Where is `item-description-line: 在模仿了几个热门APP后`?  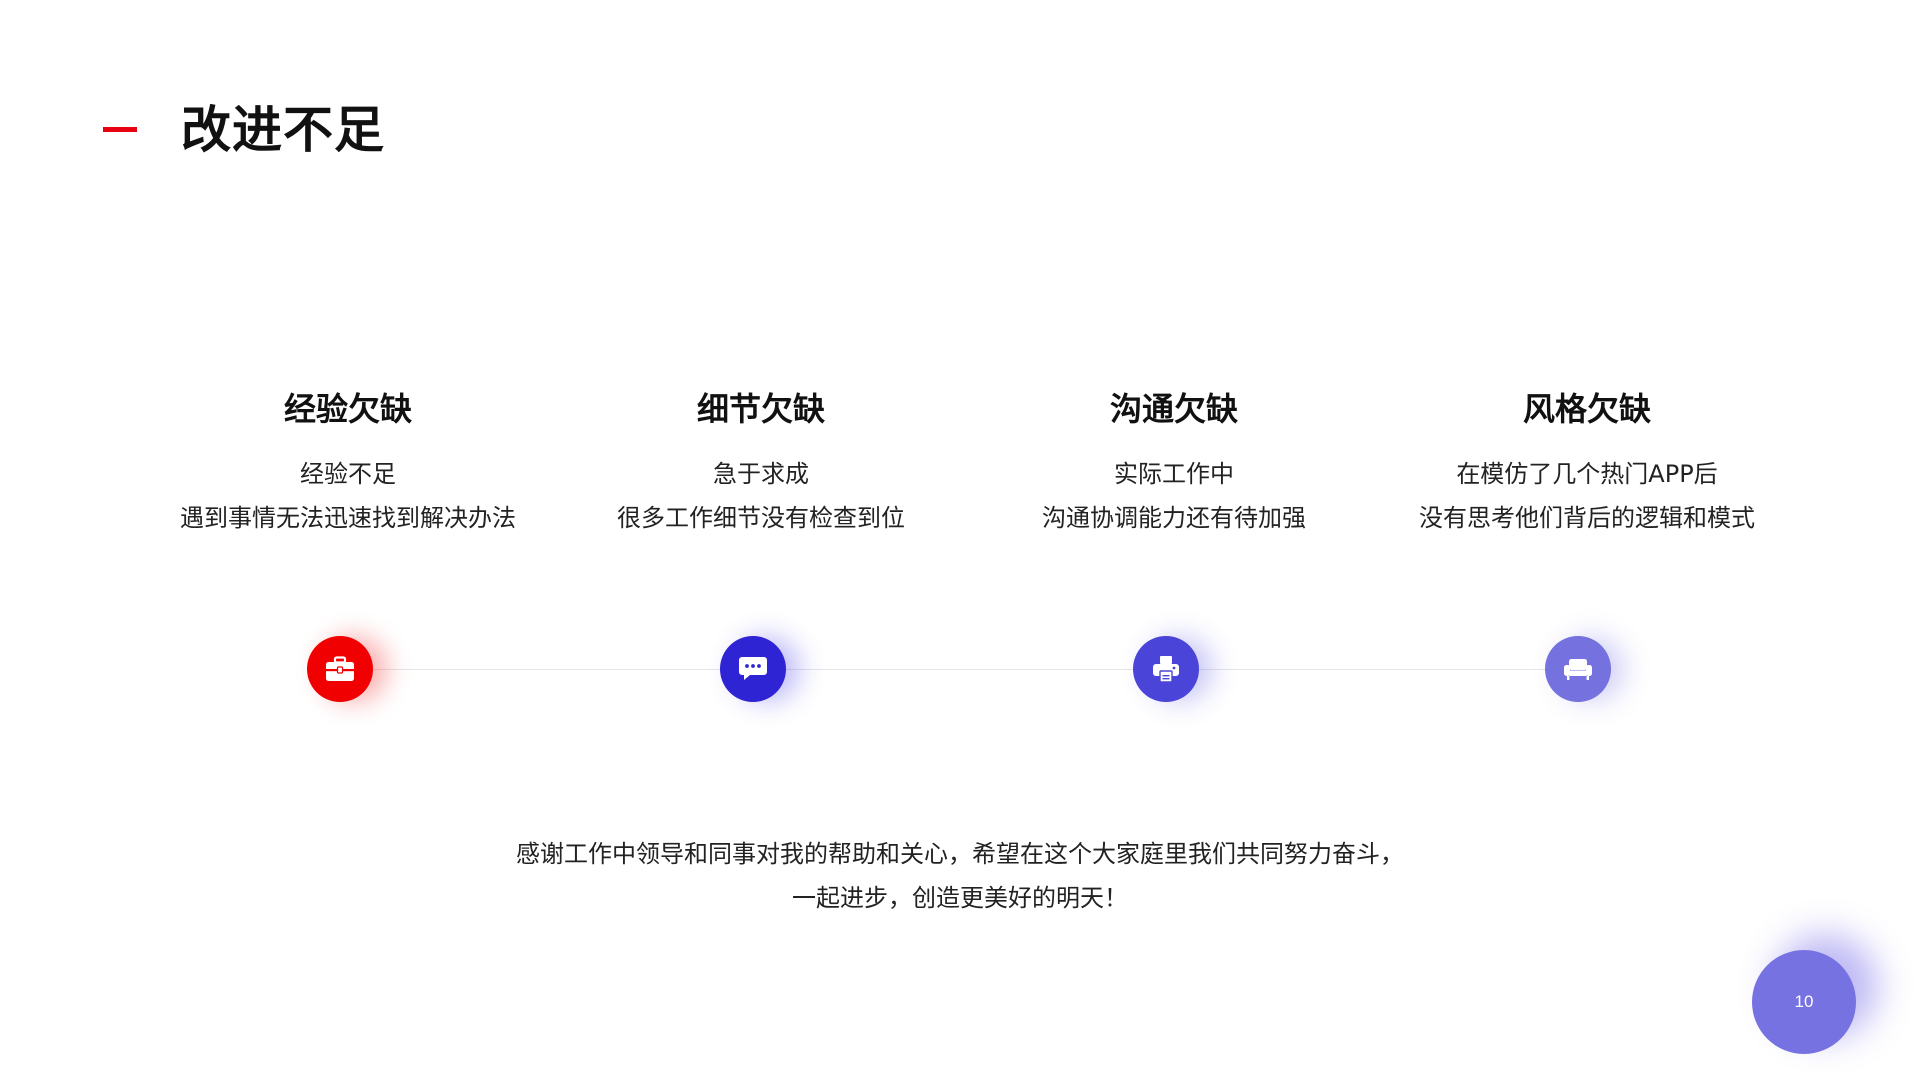
item-description-line: 在模仿了几个热门APP后 is located at coordinates (1587, 474).